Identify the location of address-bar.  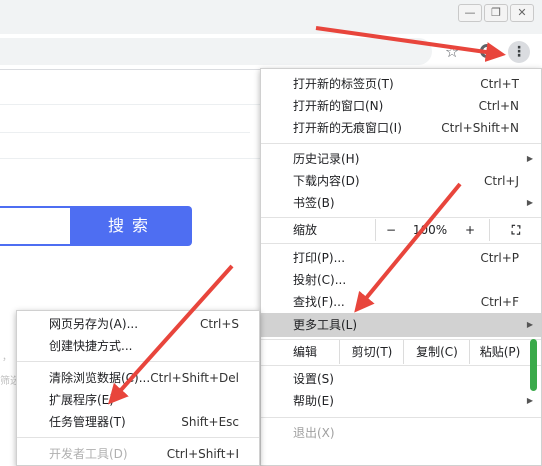
(216, 51).